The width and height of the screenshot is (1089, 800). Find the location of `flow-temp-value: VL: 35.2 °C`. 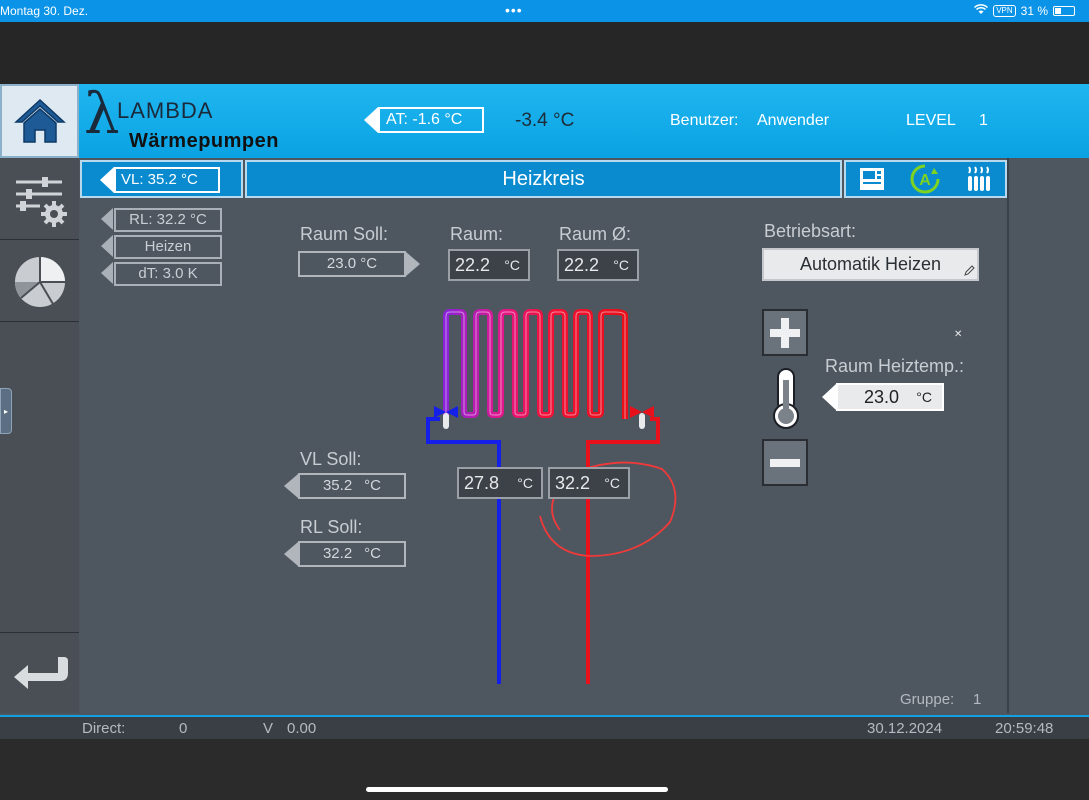

flow-temp-value: VL: 35.2 °C is located at coordinates (167, 180).